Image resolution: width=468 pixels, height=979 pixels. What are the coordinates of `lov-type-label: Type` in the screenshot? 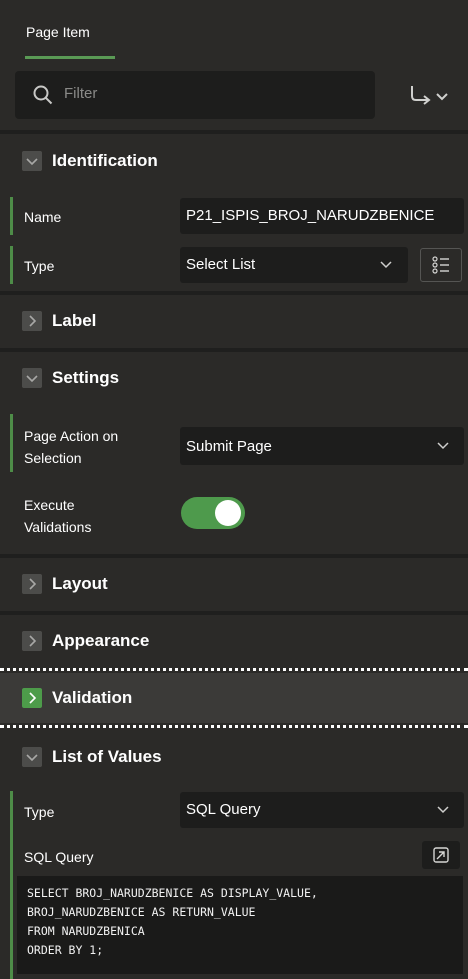 It's located at (39, 812).